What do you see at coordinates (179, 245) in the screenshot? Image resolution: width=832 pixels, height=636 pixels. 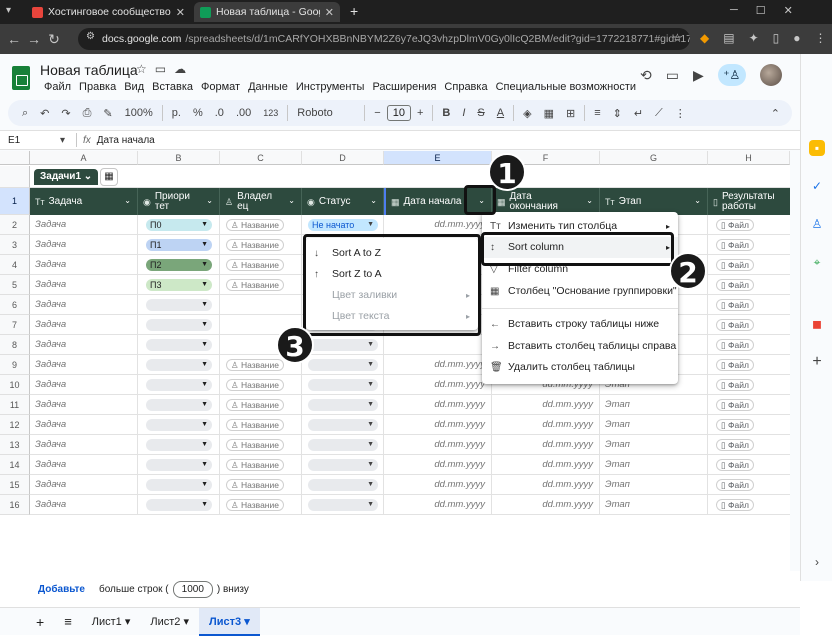 I see `table-cell: П1 ▼` at bounding box center [179, 245].